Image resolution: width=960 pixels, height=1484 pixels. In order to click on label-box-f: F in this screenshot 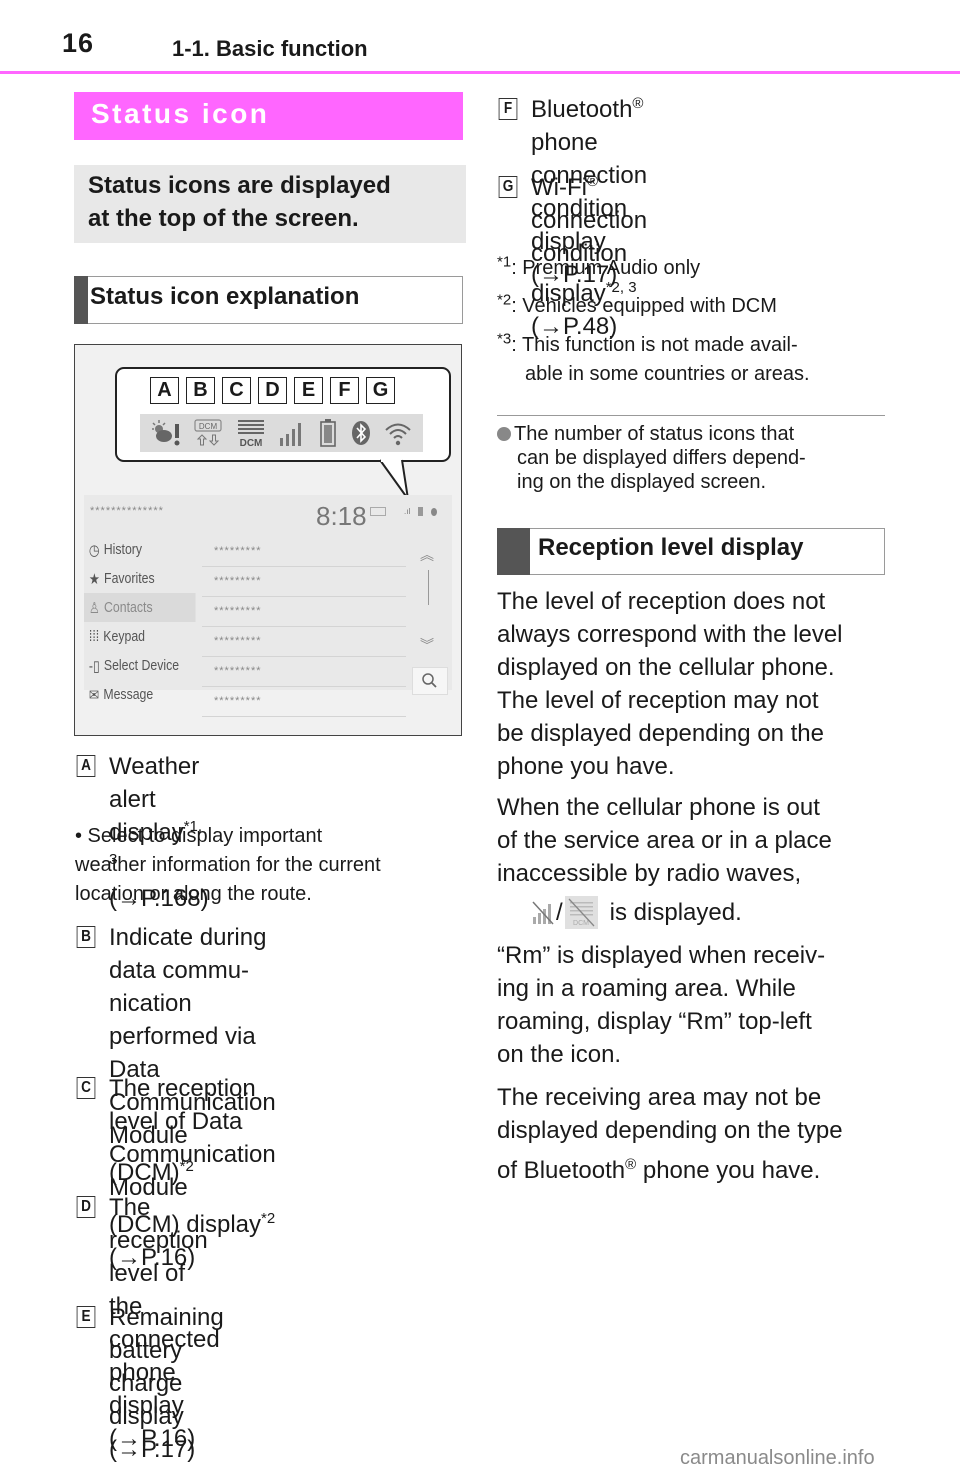, I will do `click(508, 109)`.